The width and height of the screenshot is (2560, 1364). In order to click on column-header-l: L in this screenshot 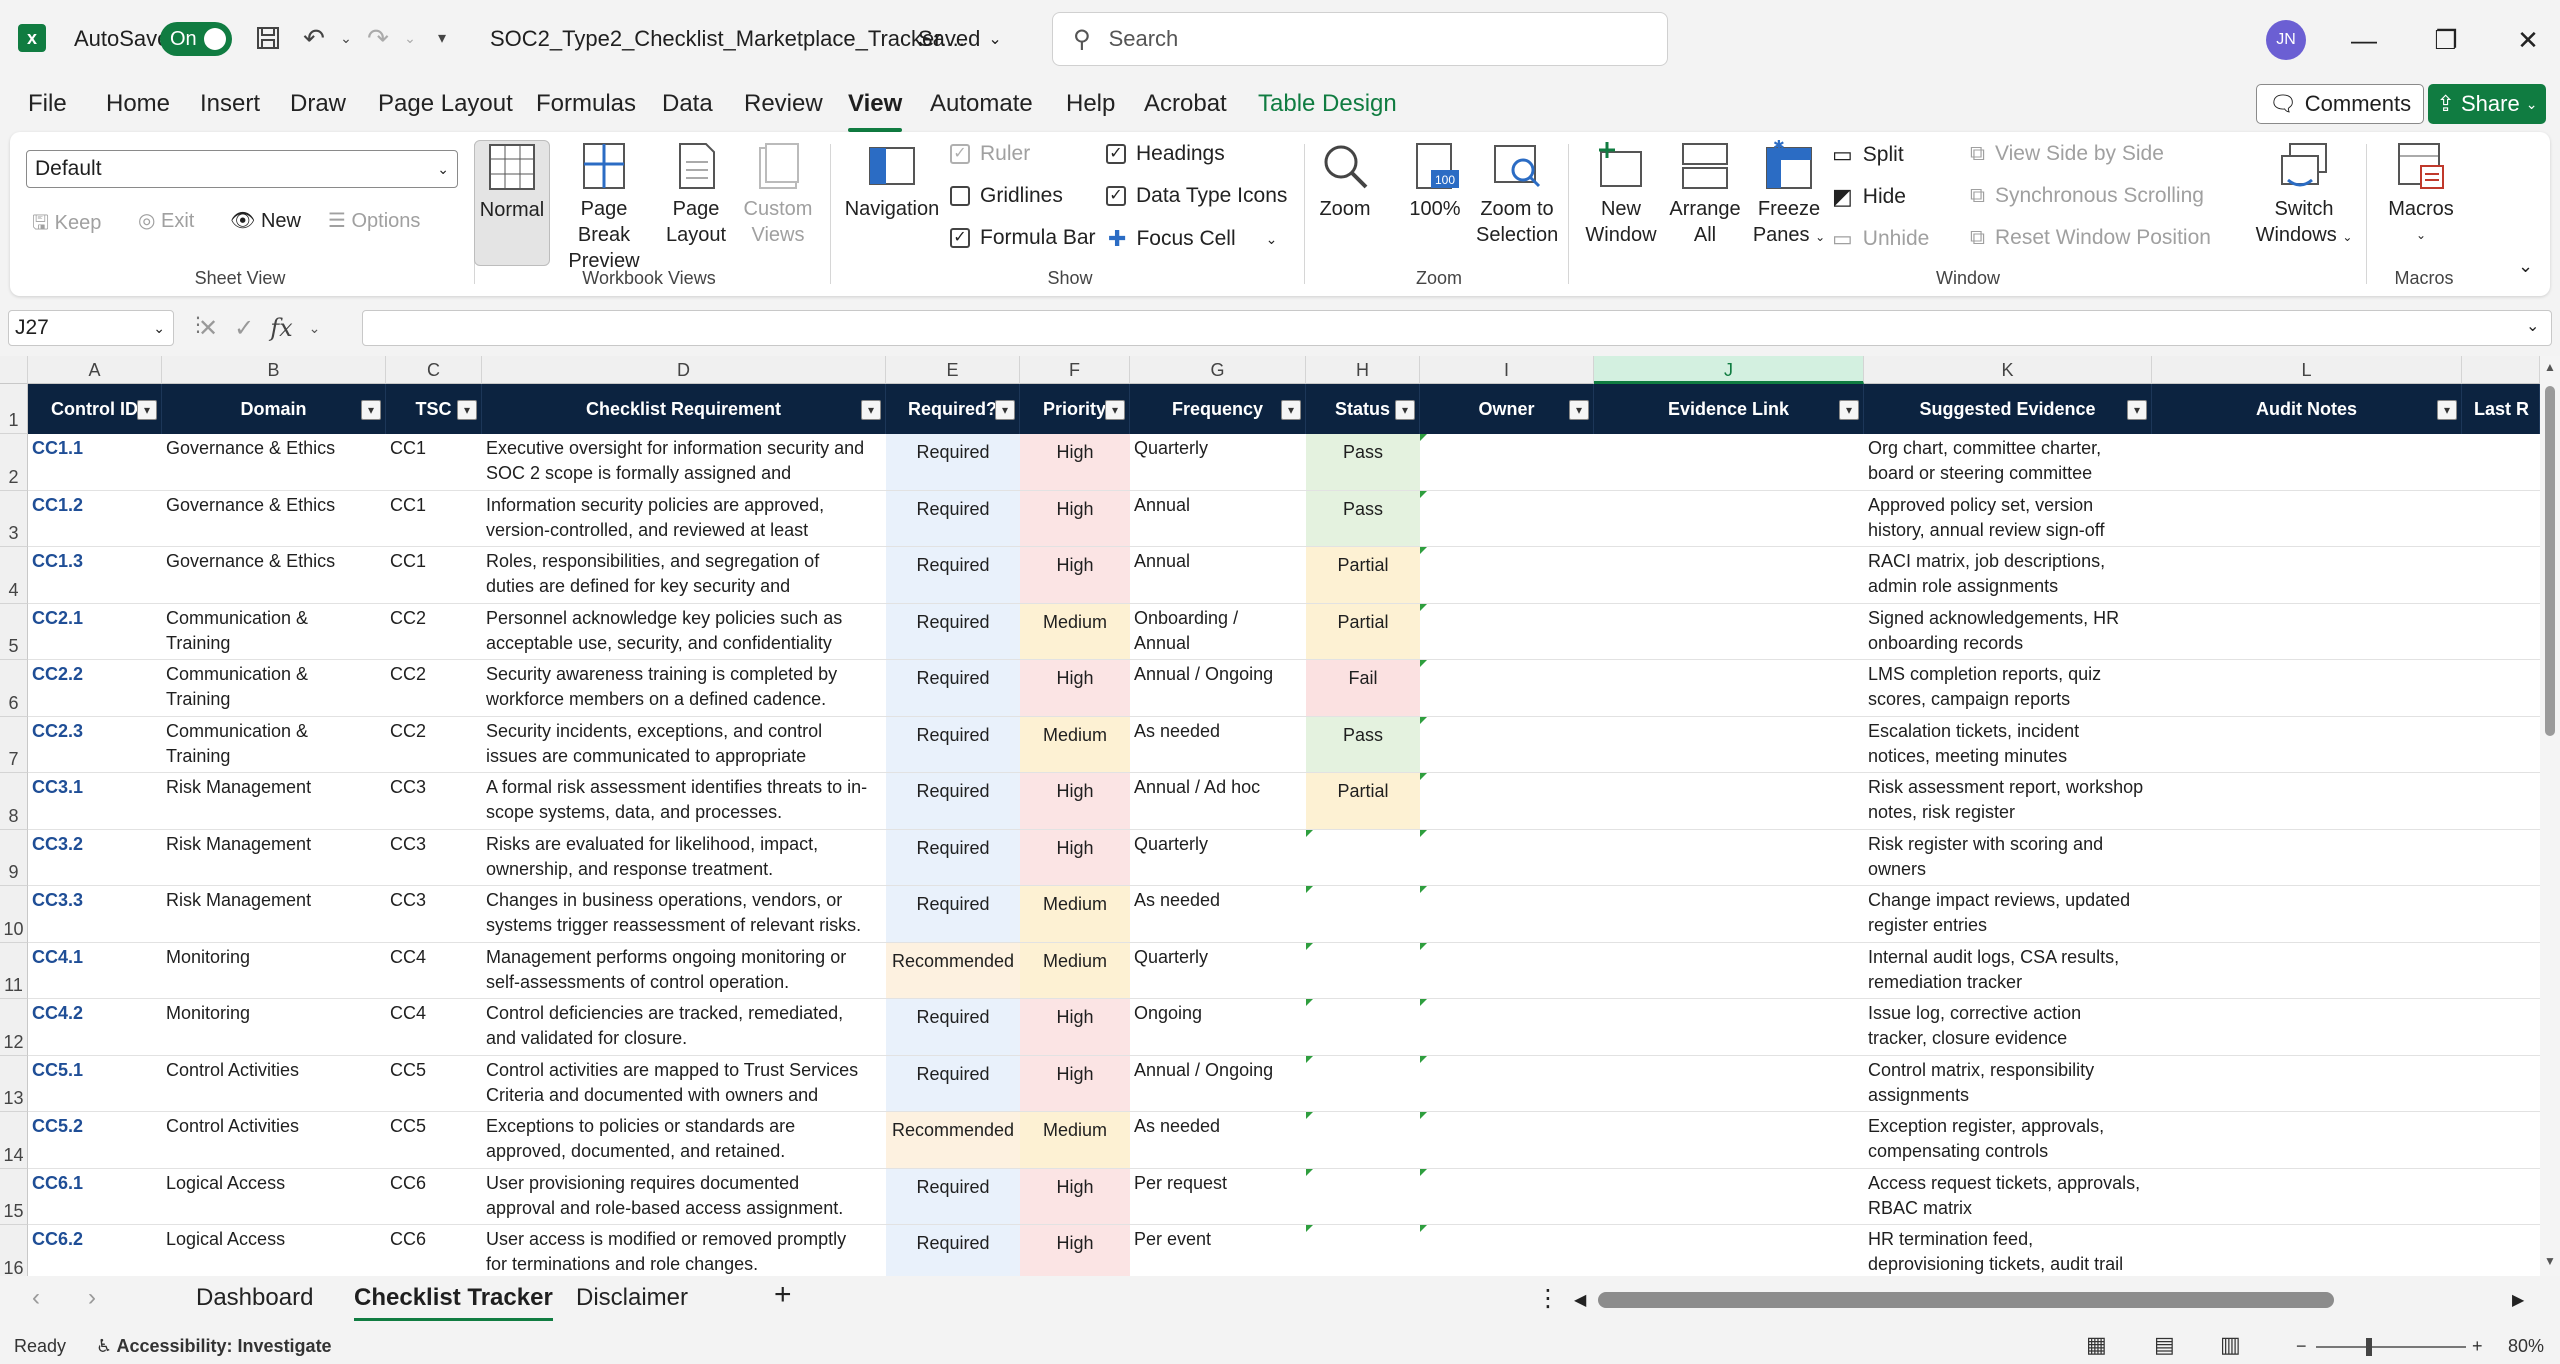, I will do `click(2307, 370)`.